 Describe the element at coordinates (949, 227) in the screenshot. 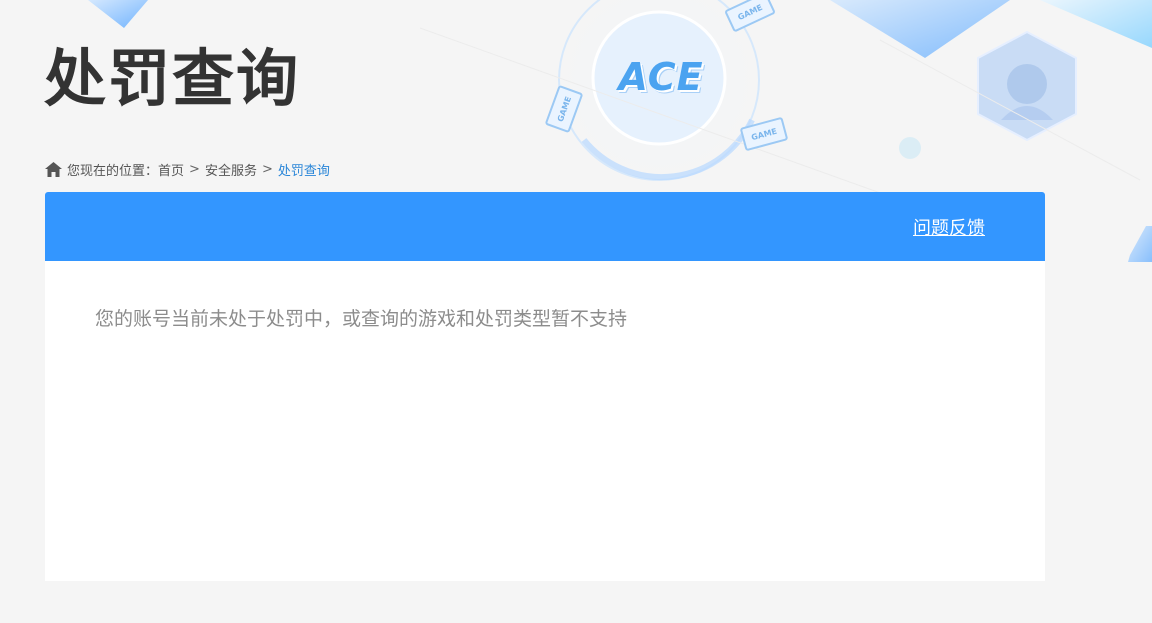

I see `feedback-link: 问题反馈` at that location.